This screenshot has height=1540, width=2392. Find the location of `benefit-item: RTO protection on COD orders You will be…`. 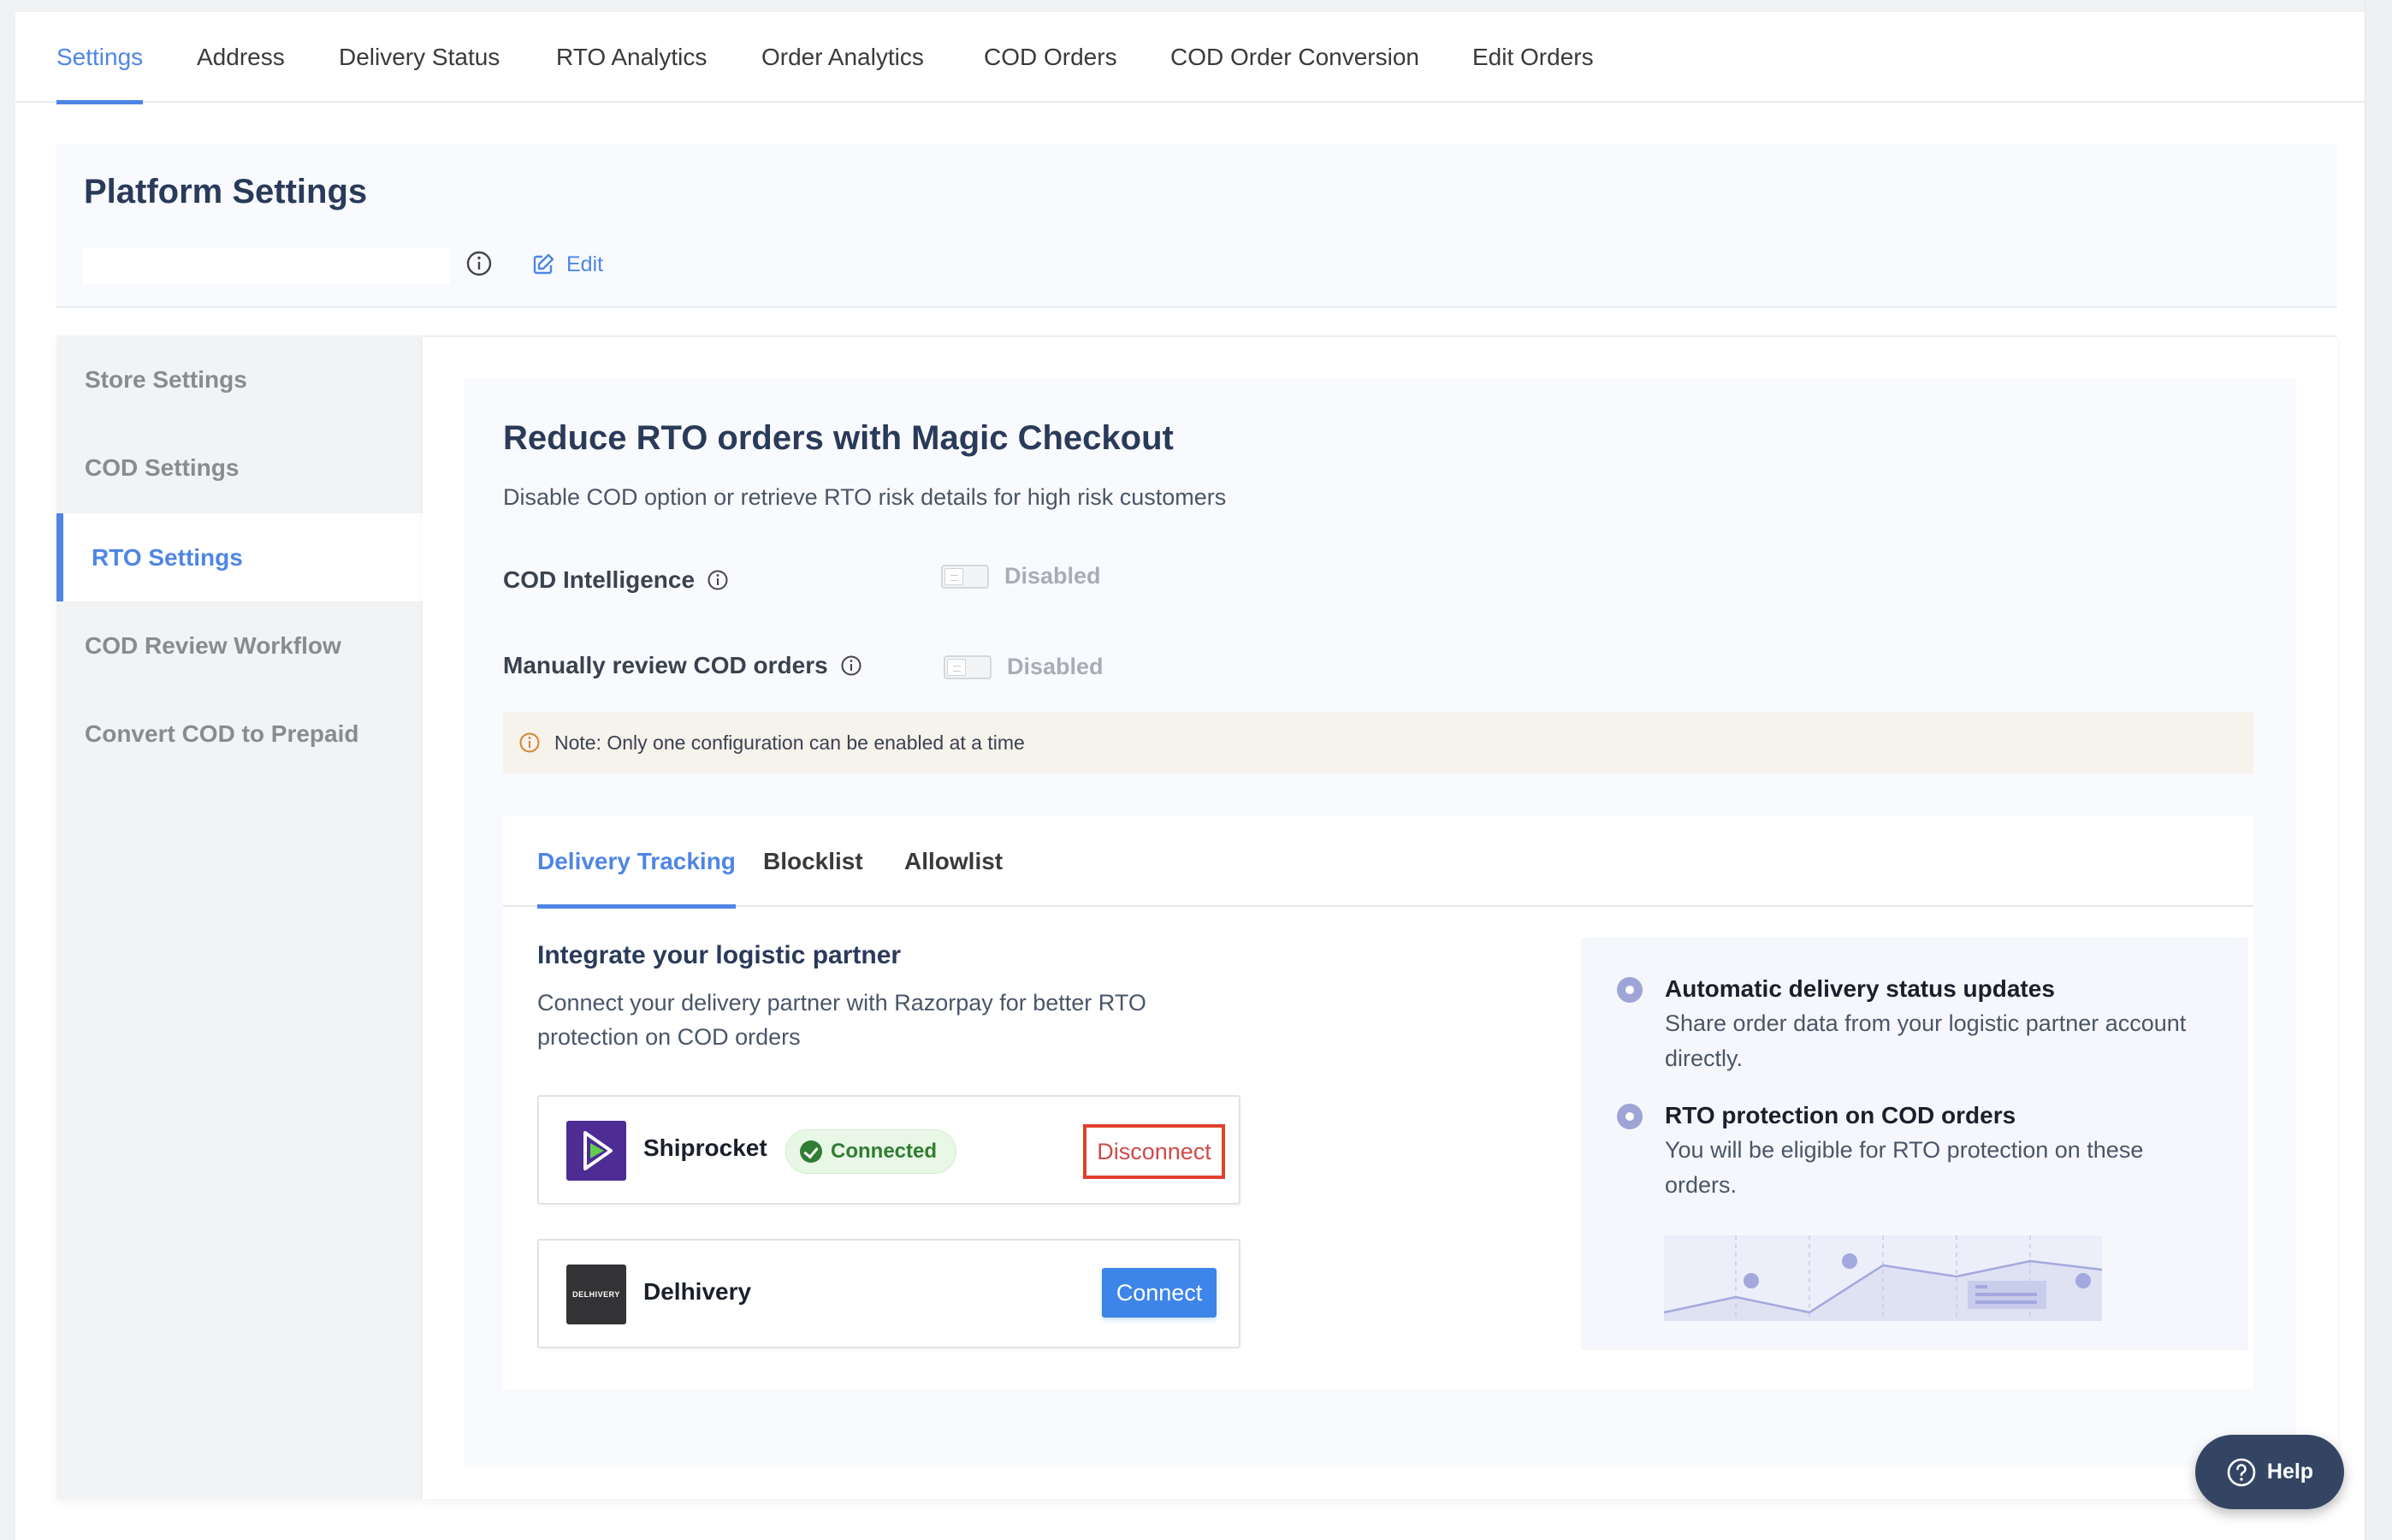

benefit-item: RTO protection on COD orders You will be… is located at coordinates (1916, 1151).